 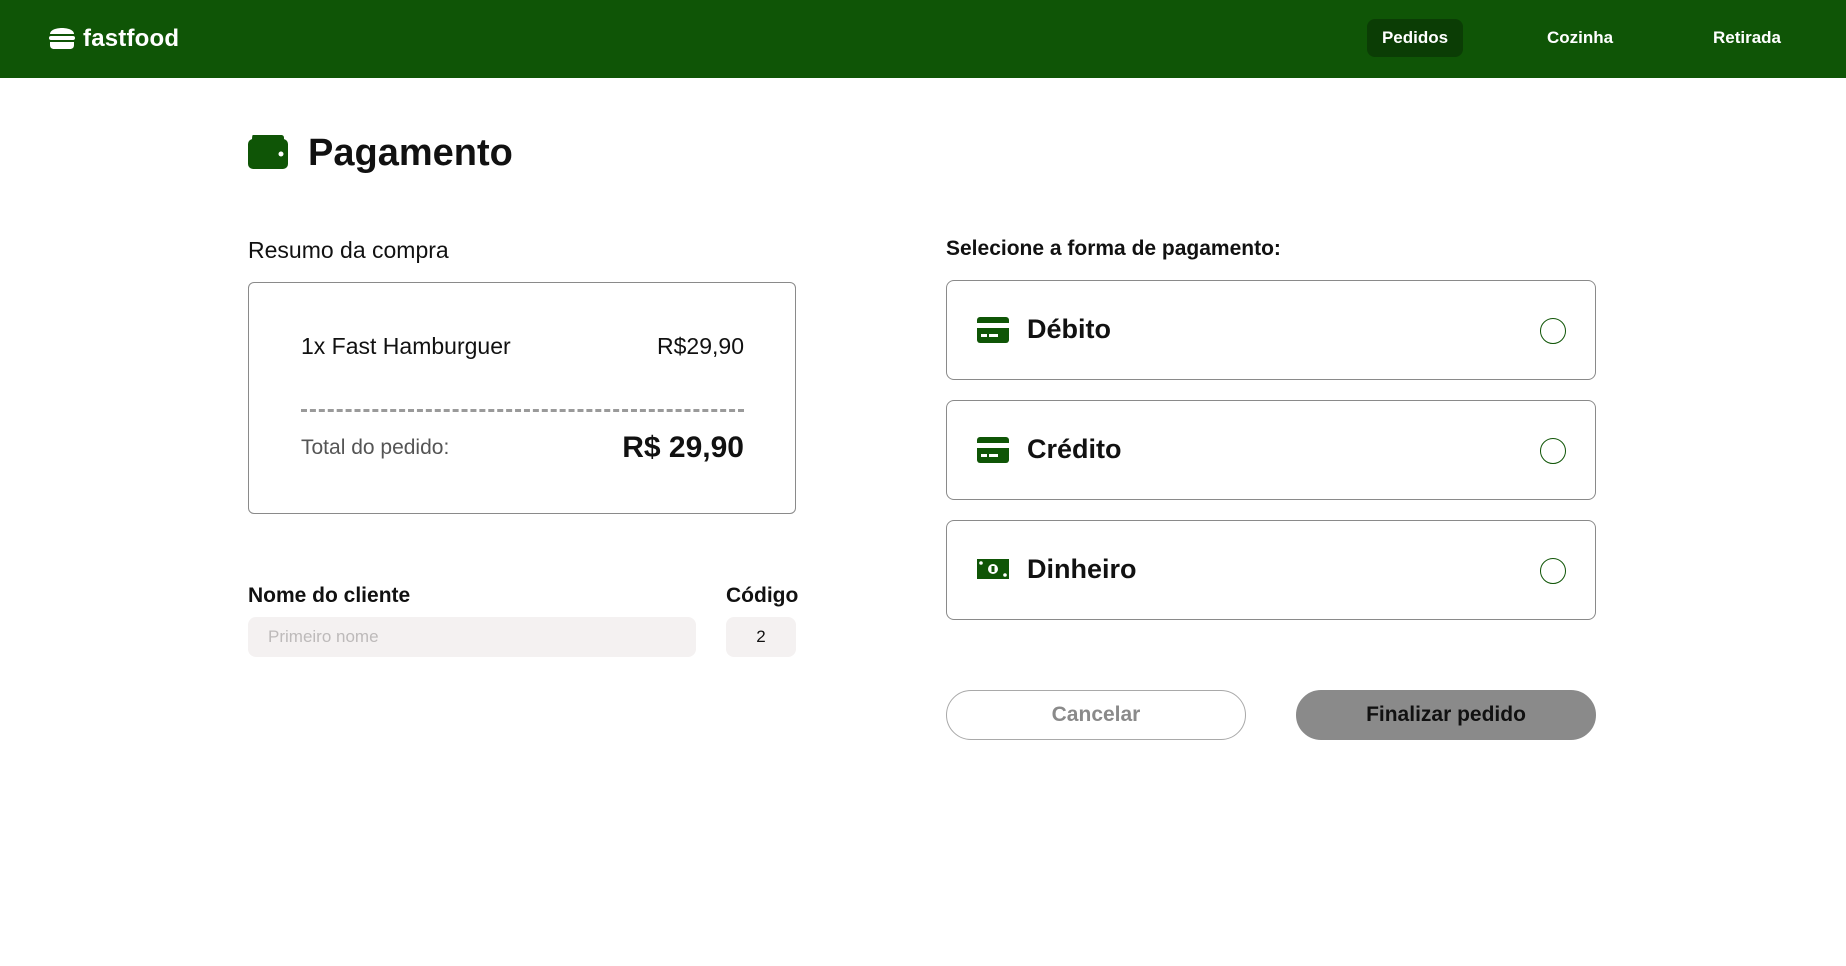 I want to click on wallet-icon, so click(x=268, y=153).